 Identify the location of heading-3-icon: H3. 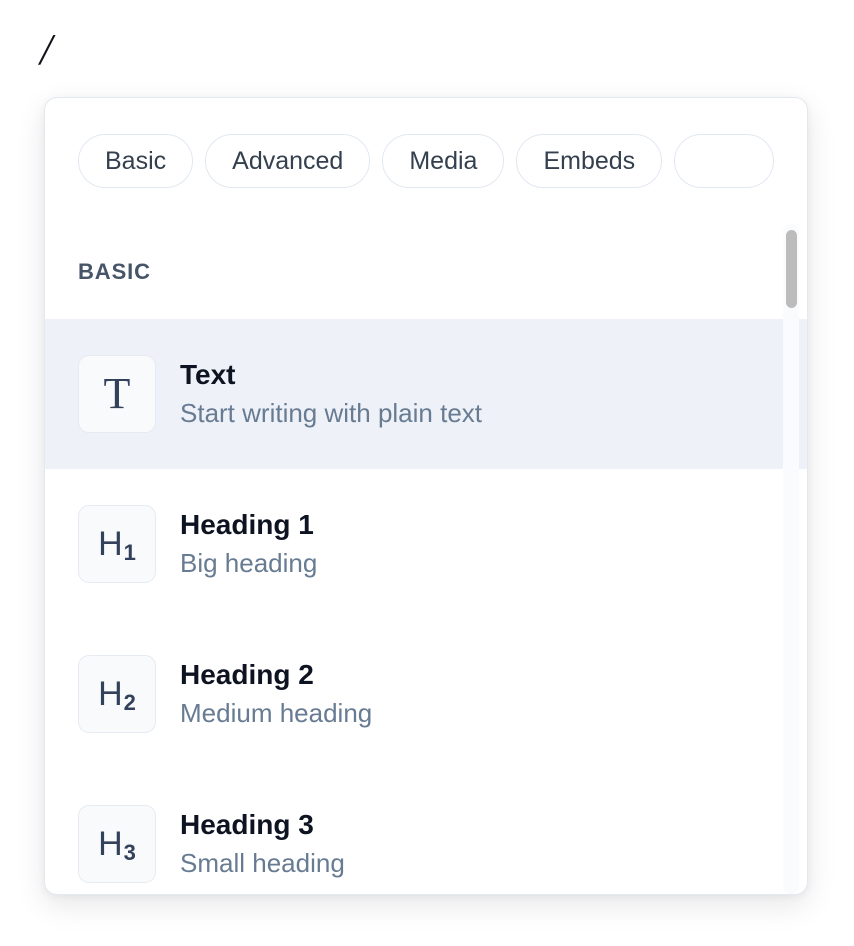
(117, 844).